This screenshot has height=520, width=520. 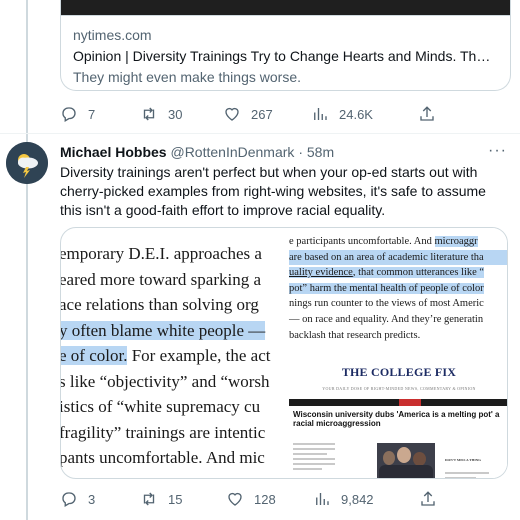 I want to click on author-handle: @RottenInDenmark, so click(x=232, y=152).